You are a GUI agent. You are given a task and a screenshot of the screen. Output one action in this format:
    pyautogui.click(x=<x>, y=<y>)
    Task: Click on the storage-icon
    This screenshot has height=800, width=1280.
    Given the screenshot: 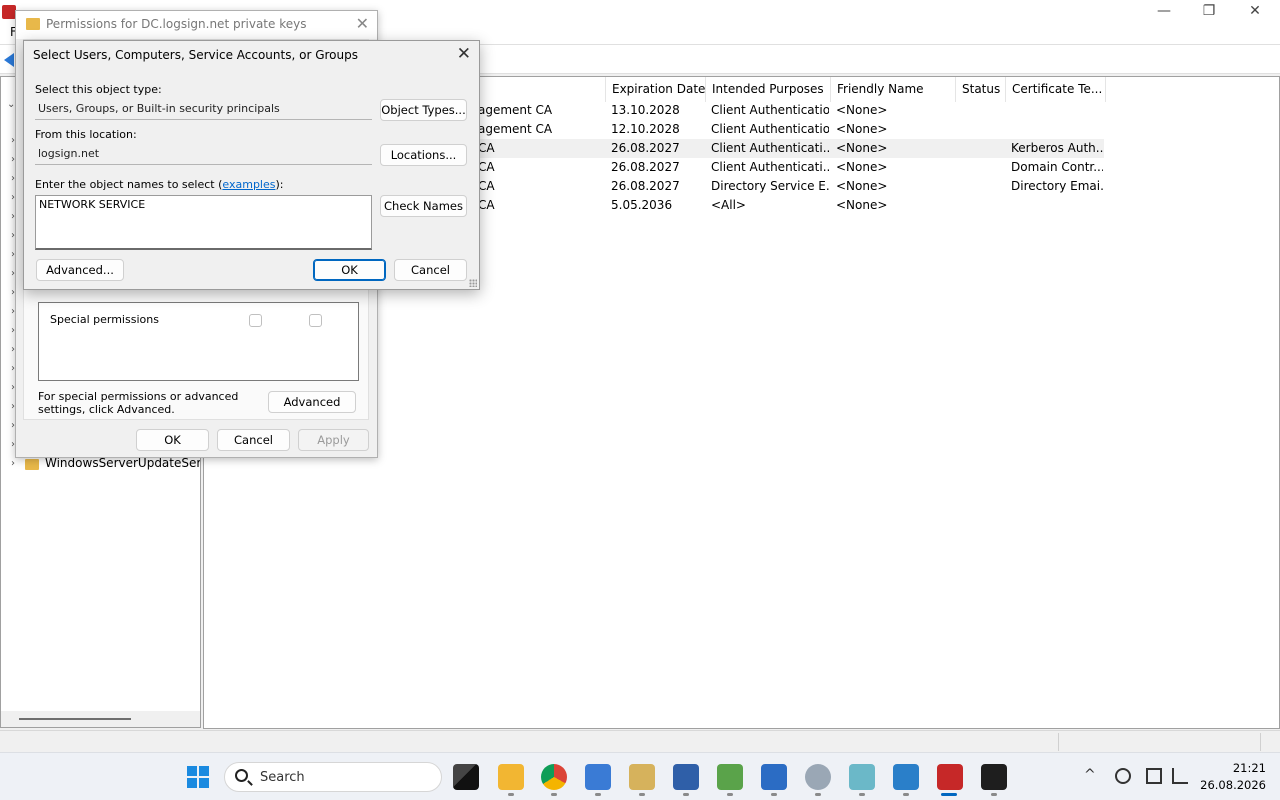 What is the action you would take?
    pyautogui.click(x=862, y=777)
    